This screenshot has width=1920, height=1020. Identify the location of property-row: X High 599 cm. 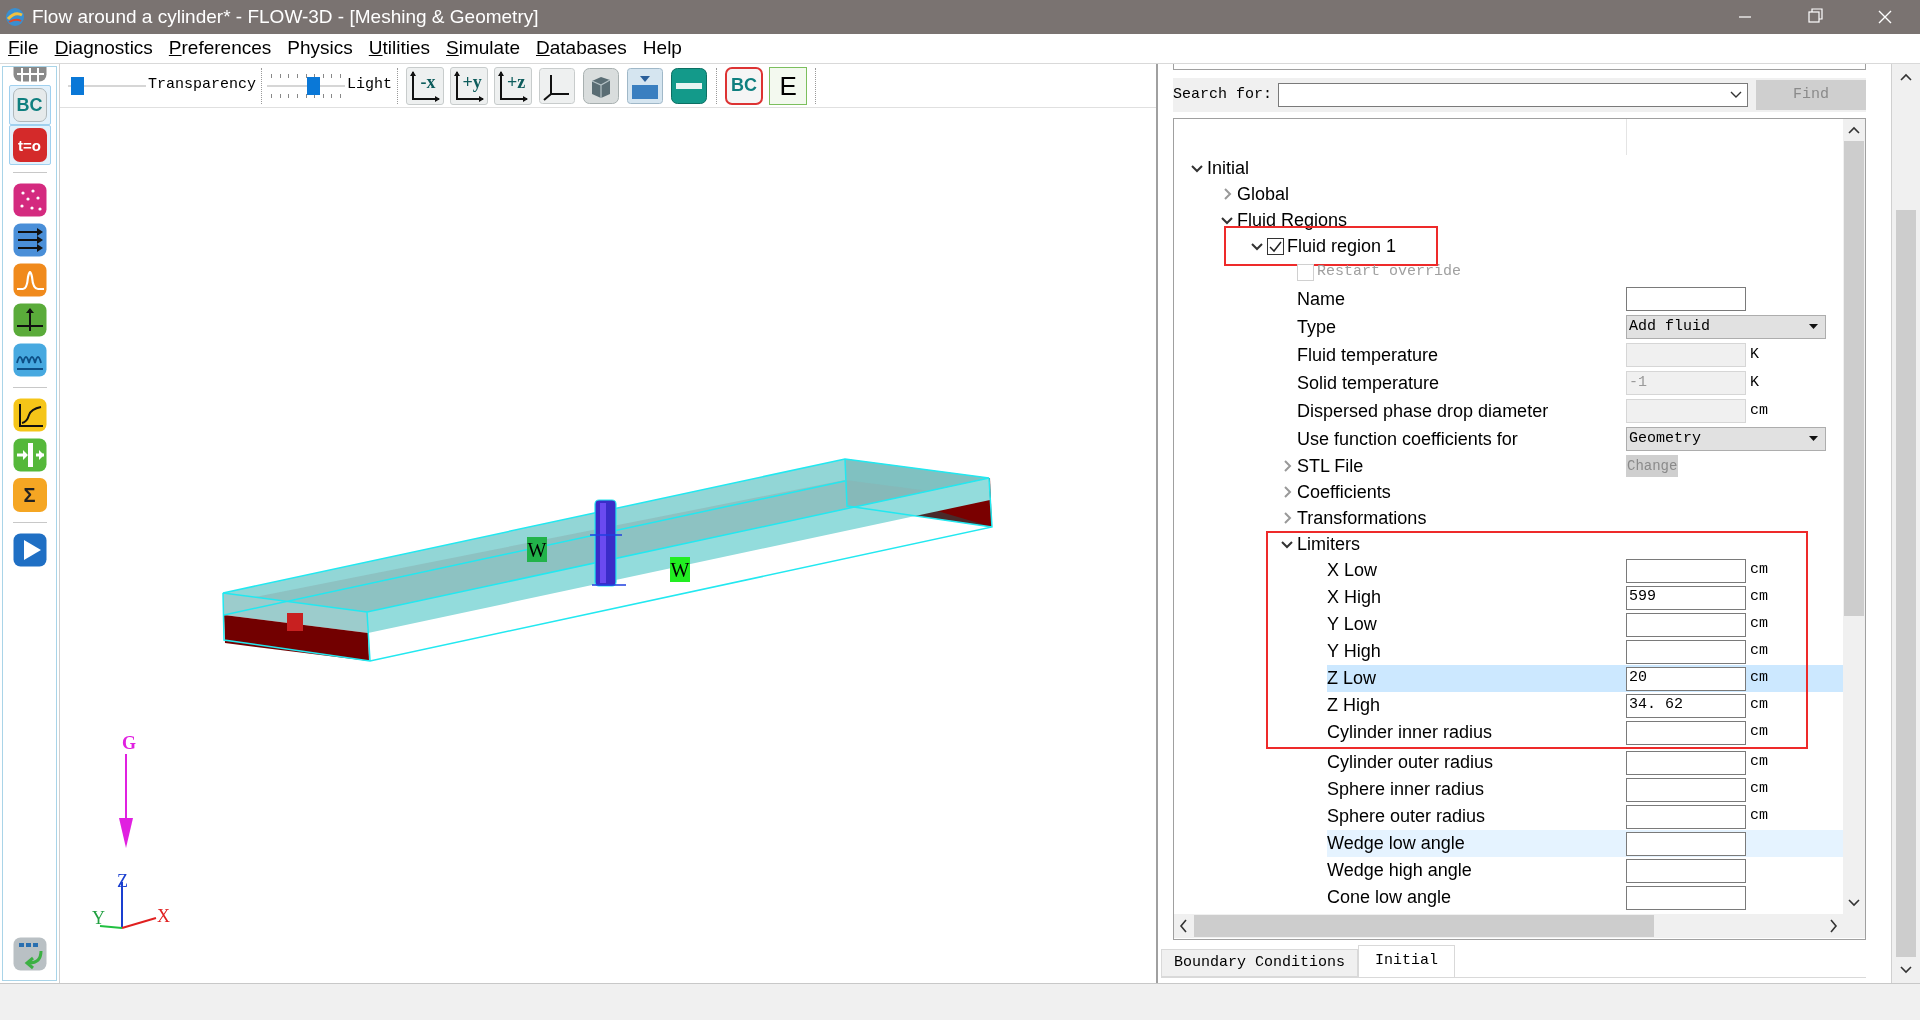
(1585, 597).